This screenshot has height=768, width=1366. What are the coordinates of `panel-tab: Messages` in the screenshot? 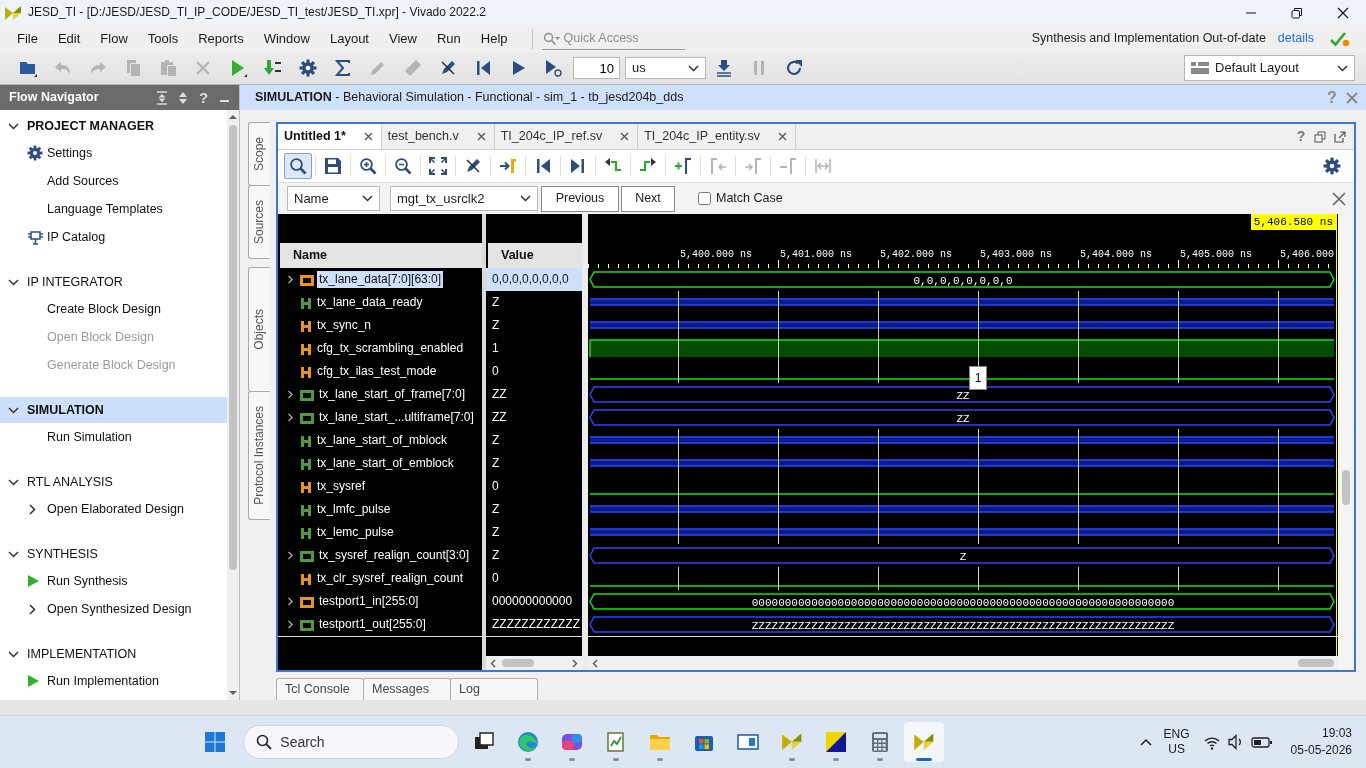 It's located at (407, 689).